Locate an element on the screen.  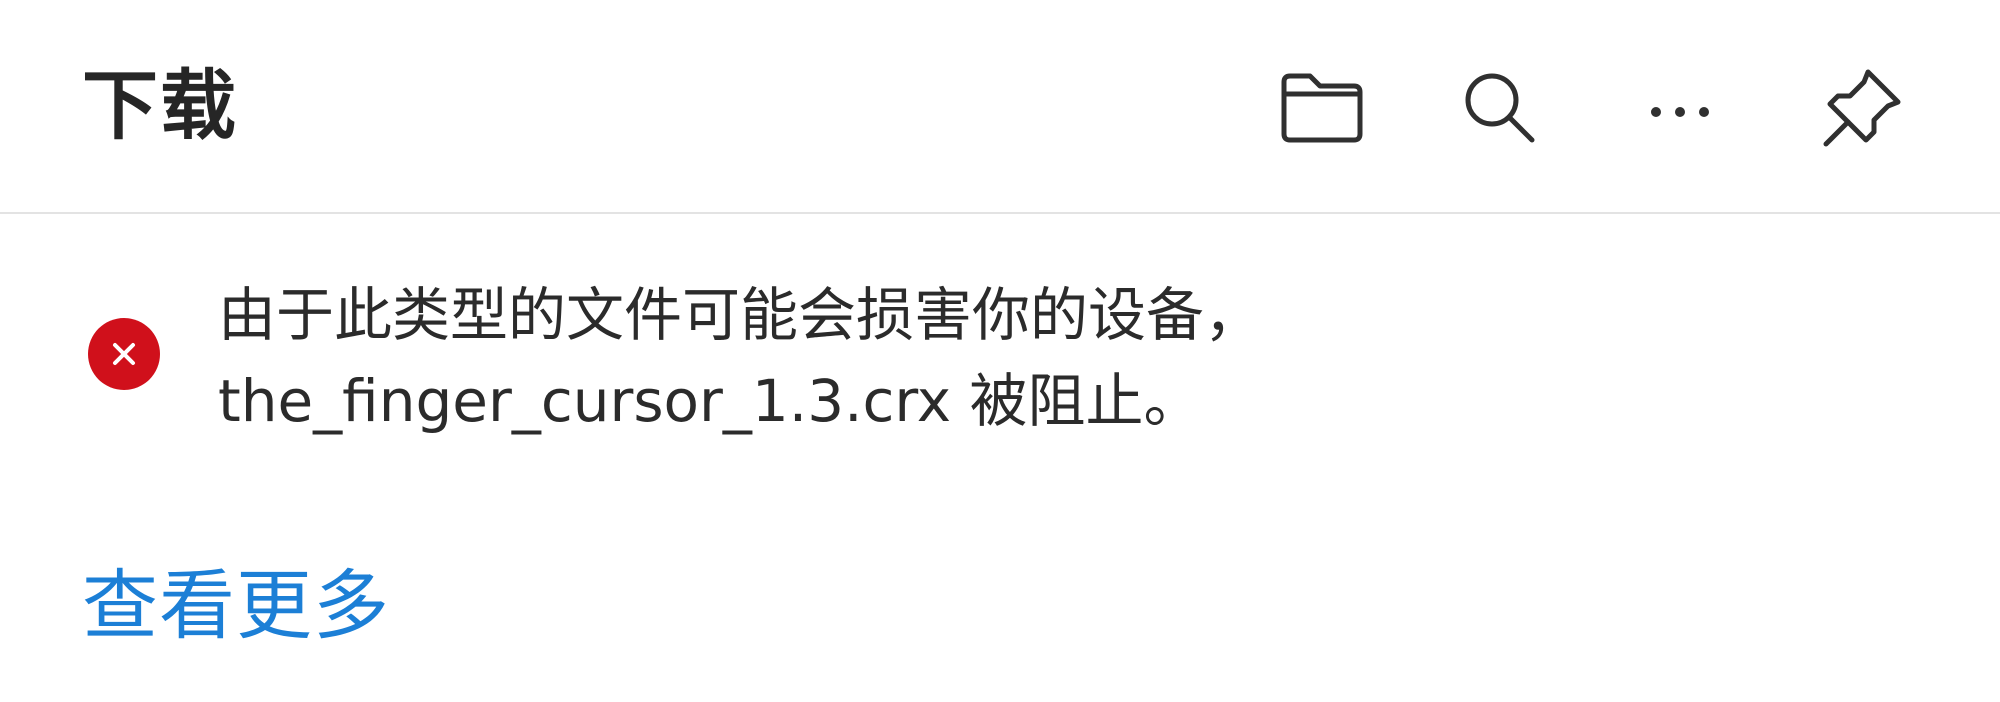
pin-icon is located at coordinates (1862, 108).